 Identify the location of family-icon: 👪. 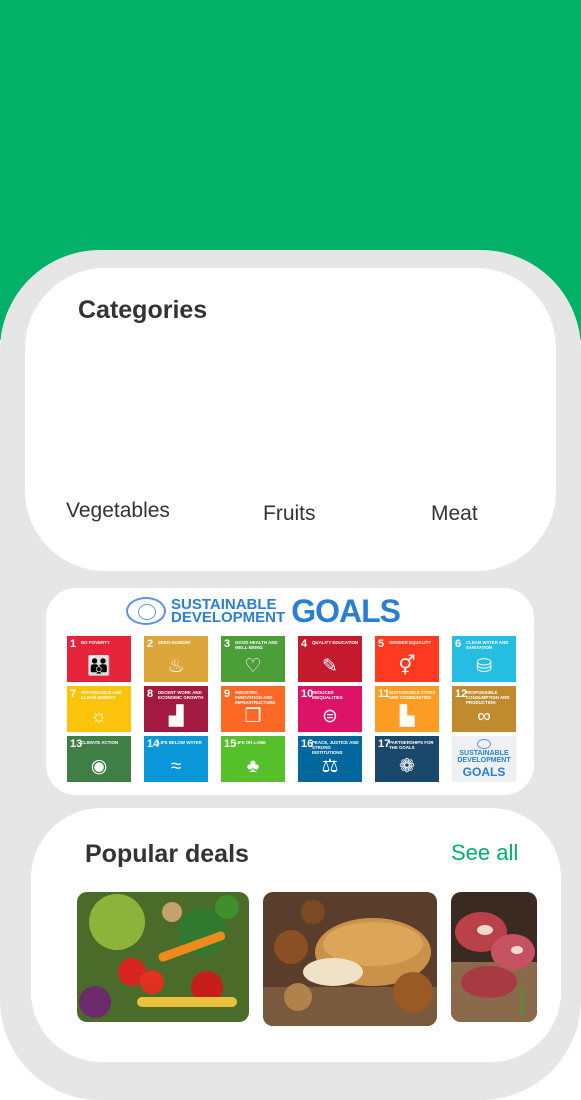
(99, 666).